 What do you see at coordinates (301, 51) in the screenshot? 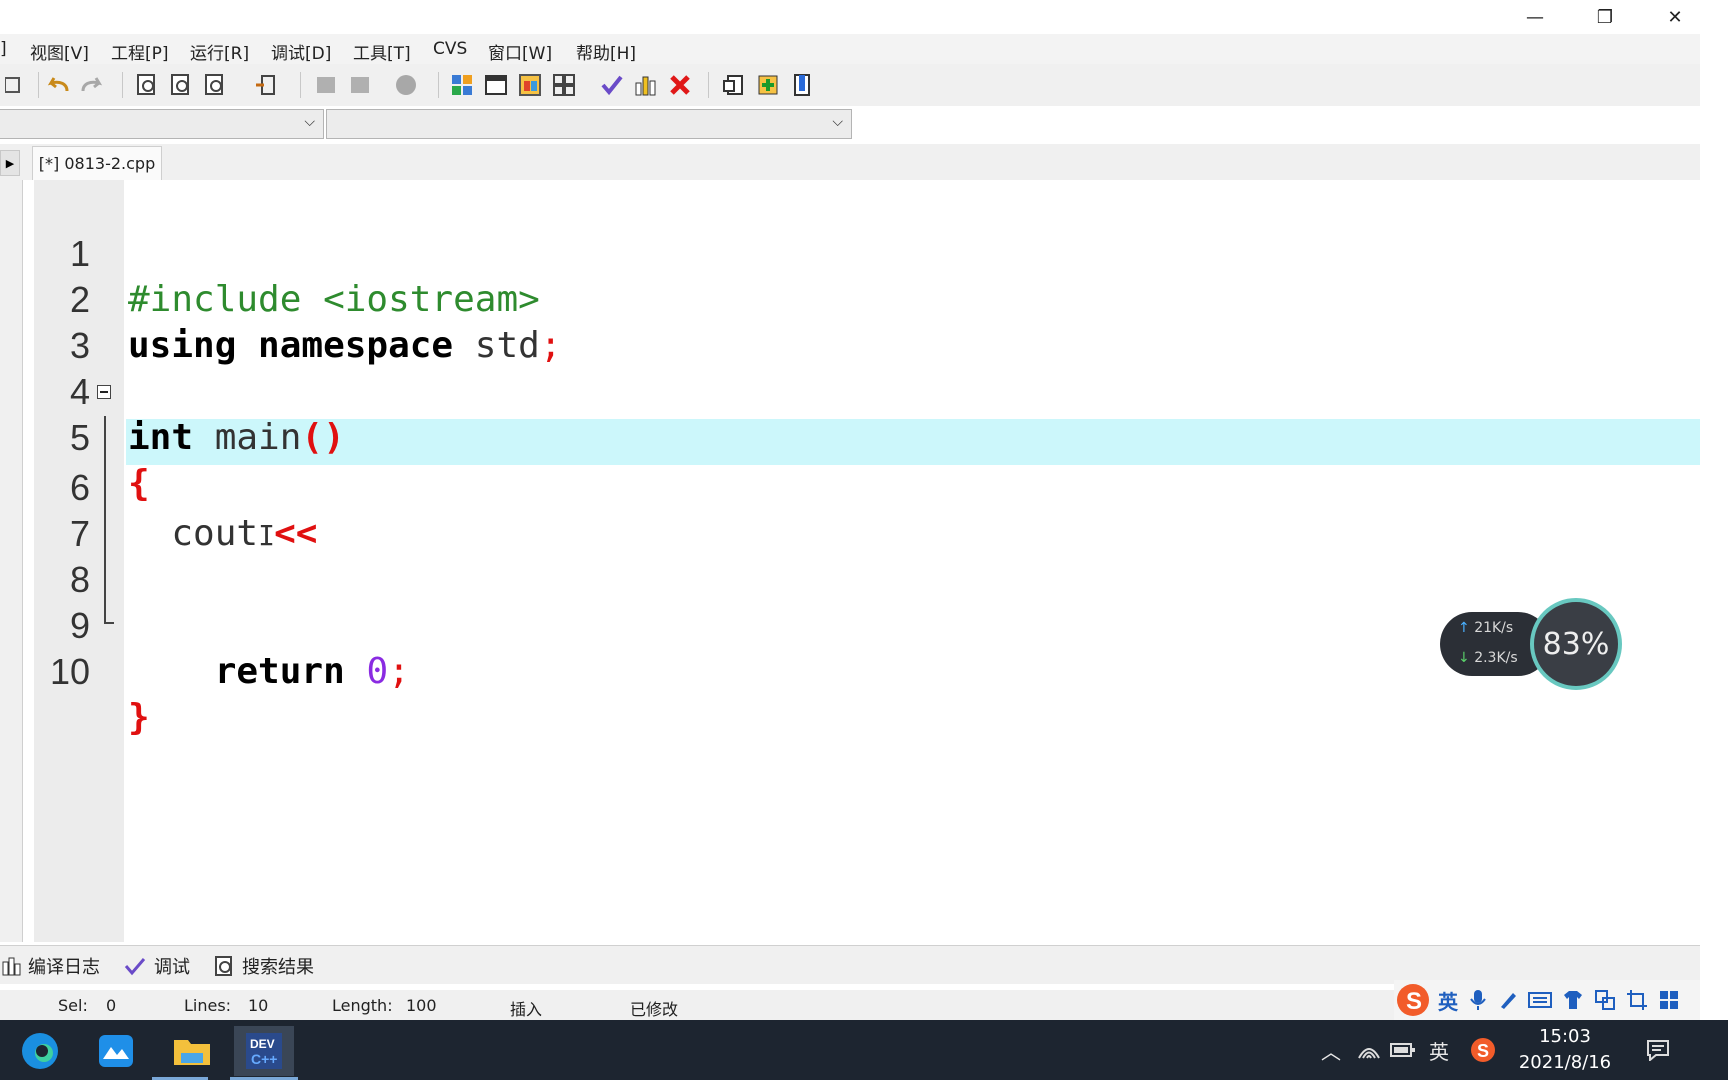
I see `menu-item-debug: 调试[D]` at bounding box center [301, 51].